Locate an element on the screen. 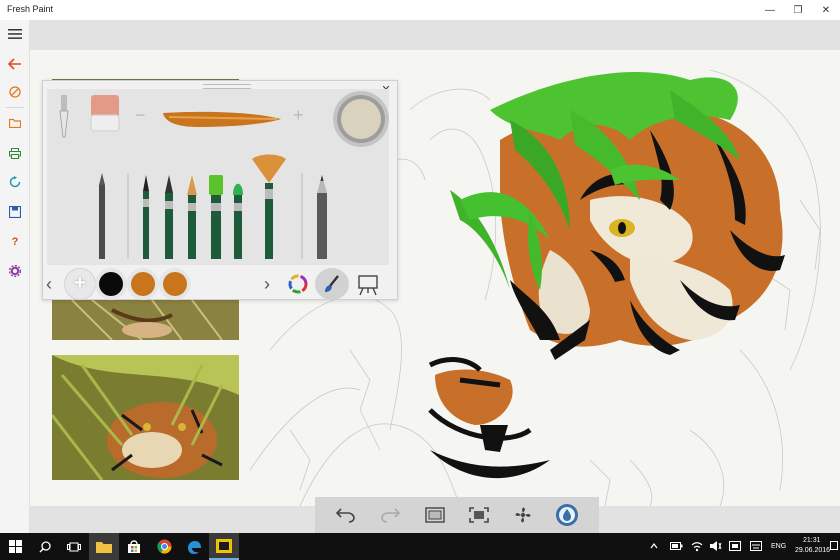  show-hidden-icons-icon is located at coordinates (654, 546).